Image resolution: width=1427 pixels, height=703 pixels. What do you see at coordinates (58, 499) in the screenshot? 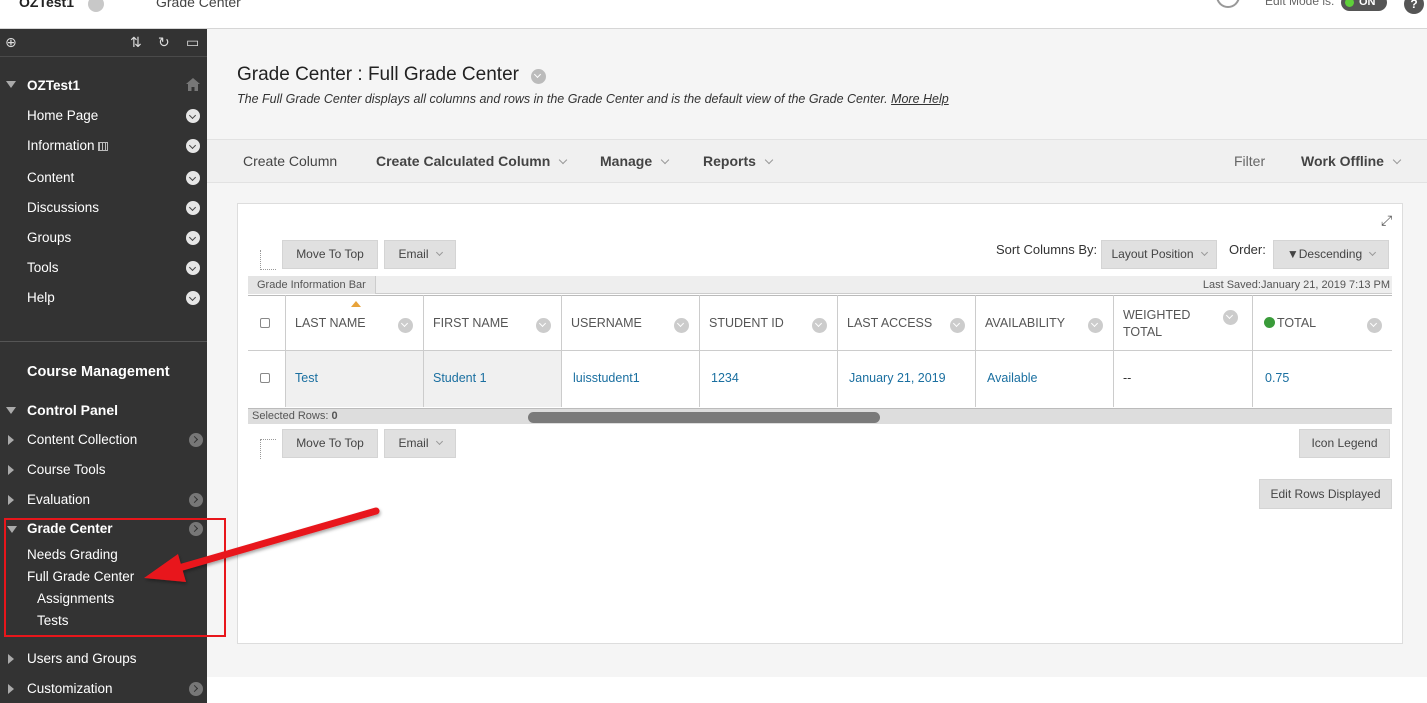
I see `sidebar-item-evaluation: Evaluation` at bounding box center [58, 499].